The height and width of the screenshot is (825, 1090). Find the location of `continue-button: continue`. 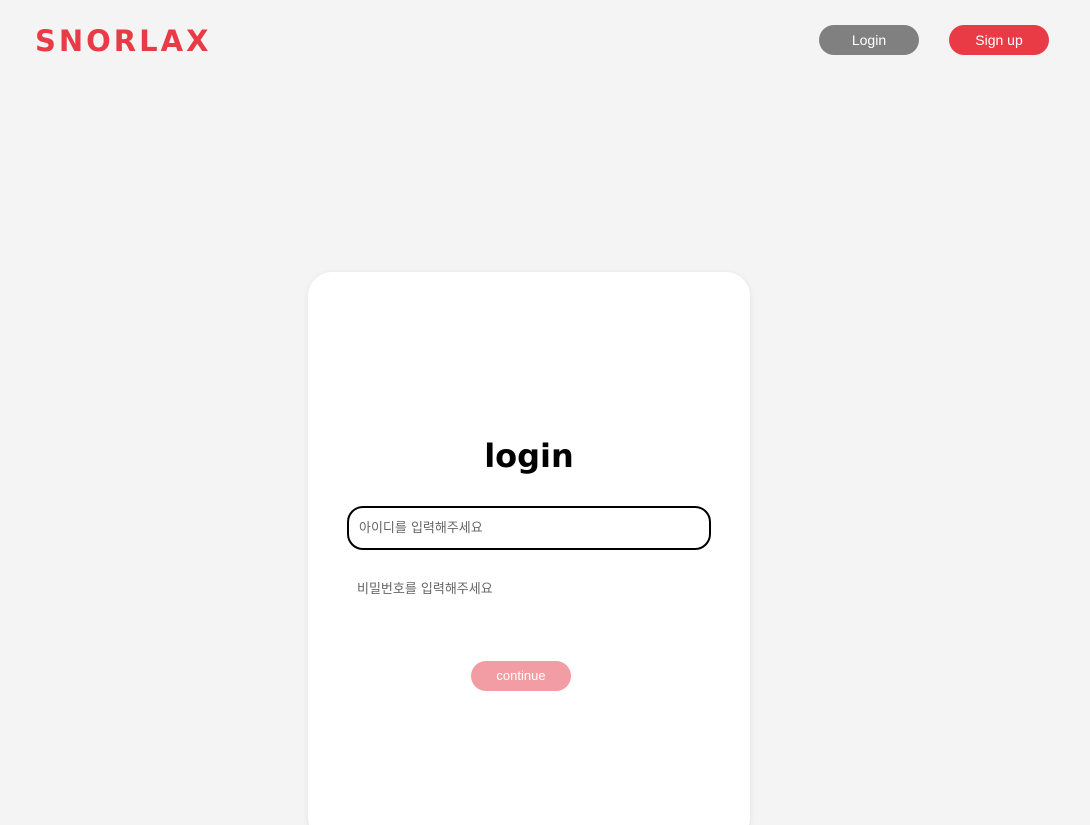

continue-button: continue is located at coordinates (521, 676).